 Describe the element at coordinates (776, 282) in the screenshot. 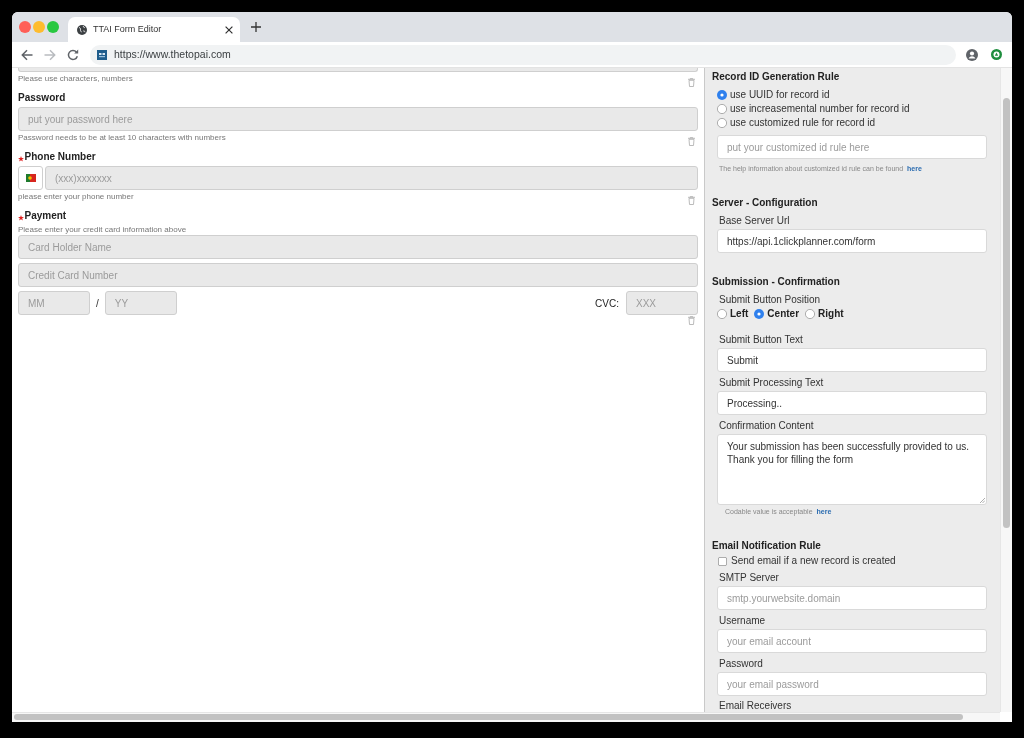

I see `section-title: Submission - Confirmation` at that location.